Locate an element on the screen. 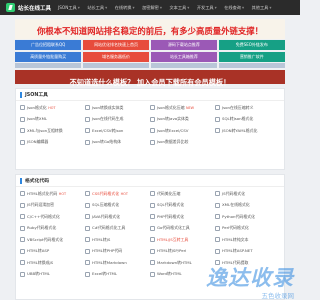 The height and width of the screenshot is (300, 320). ad-link: 域名服务器低价 is located at coordinates (116, 56).